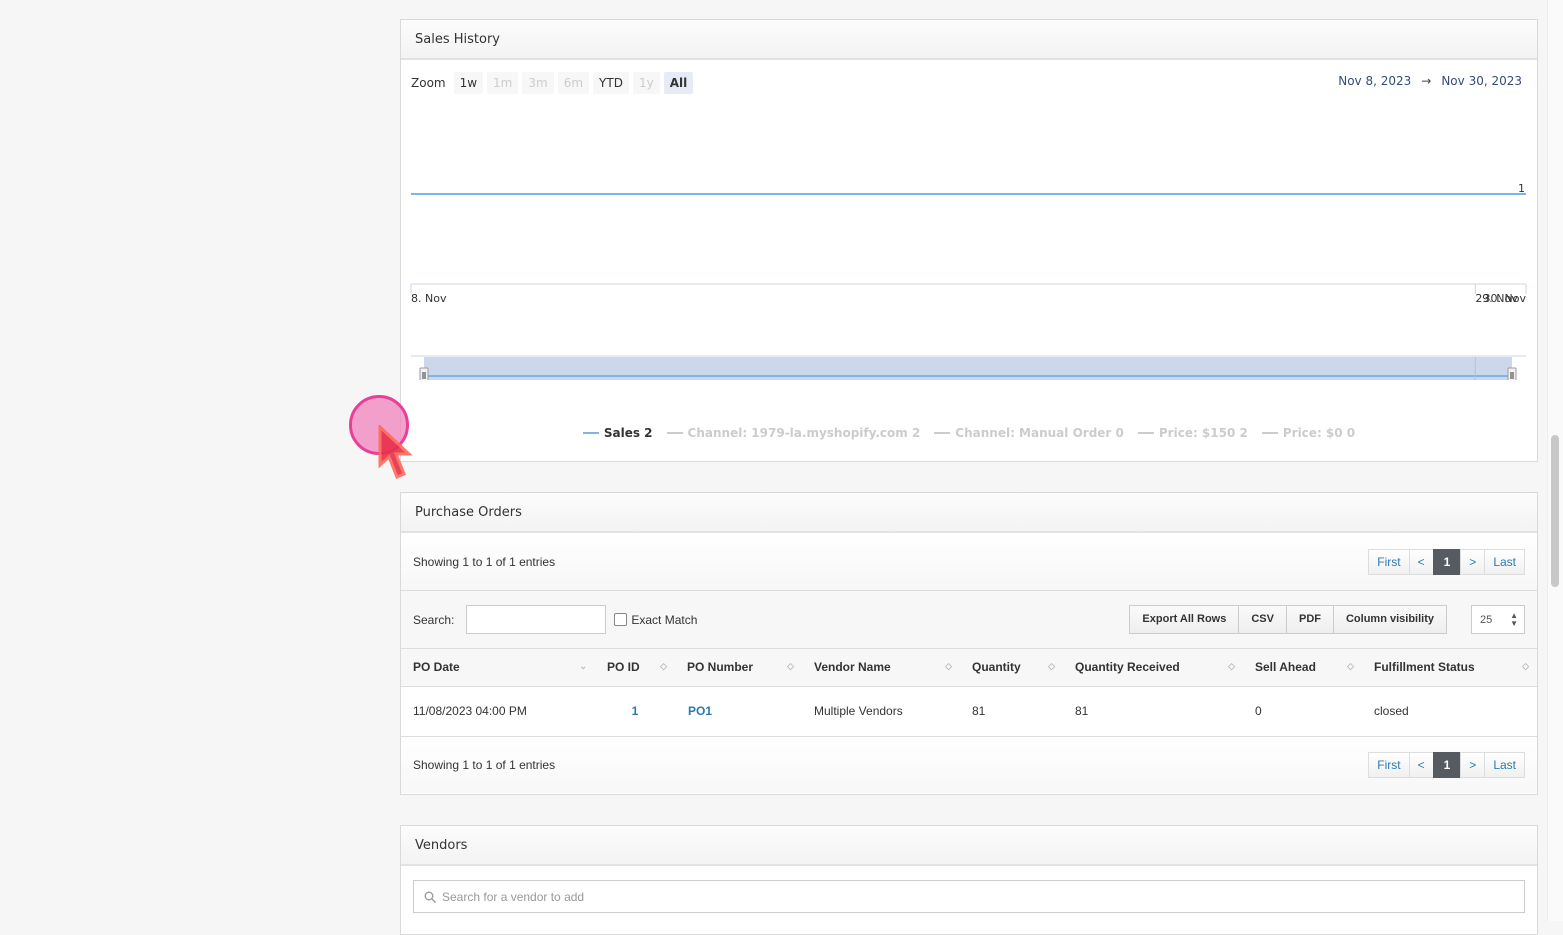 Image resolution: width=1563 pixels, height=935 pixels. I want to click on vendors-header: Vendors, so click(969, 846).